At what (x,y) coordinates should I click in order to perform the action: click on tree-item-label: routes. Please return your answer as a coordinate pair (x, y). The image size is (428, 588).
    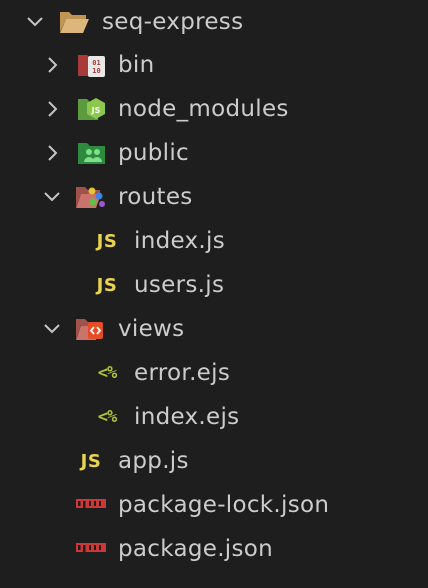
    Looking at the image, I should click on (155, 197).